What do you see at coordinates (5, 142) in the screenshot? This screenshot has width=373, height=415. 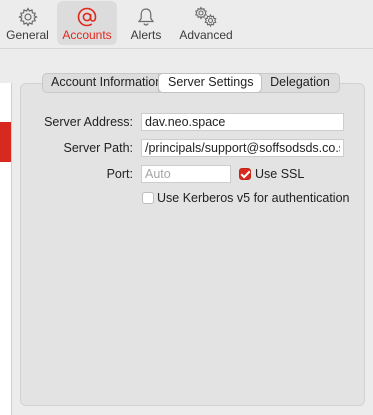 I see `selected-account-row` at bounding box center [5, 142].